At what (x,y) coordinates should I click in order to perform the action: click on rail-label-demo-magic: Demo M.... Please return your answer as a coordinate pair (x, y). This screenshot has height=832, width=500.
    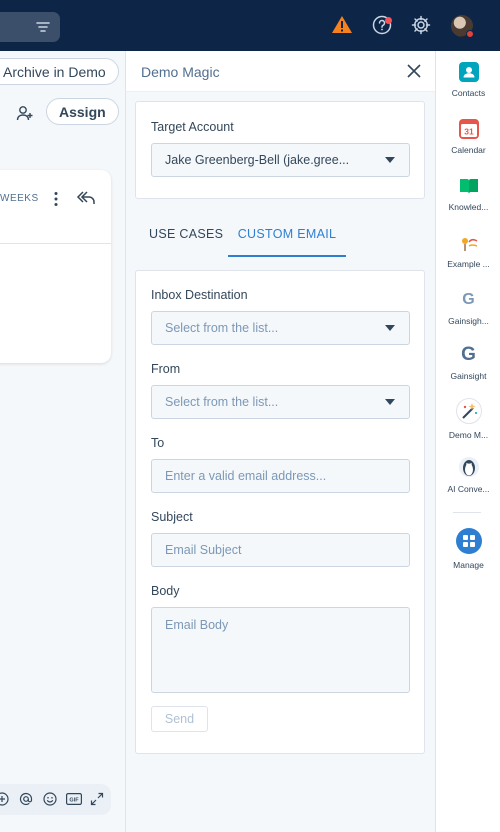
    Looking at the image, I should click on (468, 435).